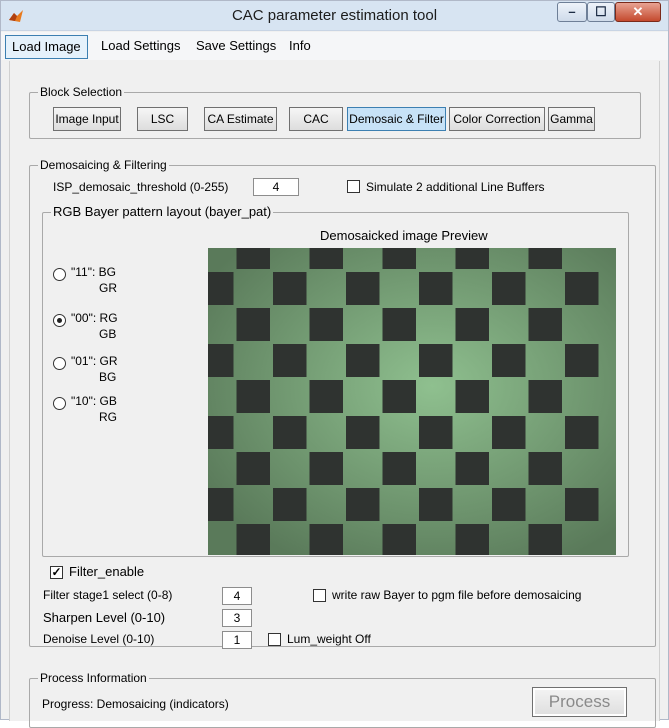 The image size is (669, 728). I want to click on denoise-label: Denoise Level (0-10), so click(99, 639).